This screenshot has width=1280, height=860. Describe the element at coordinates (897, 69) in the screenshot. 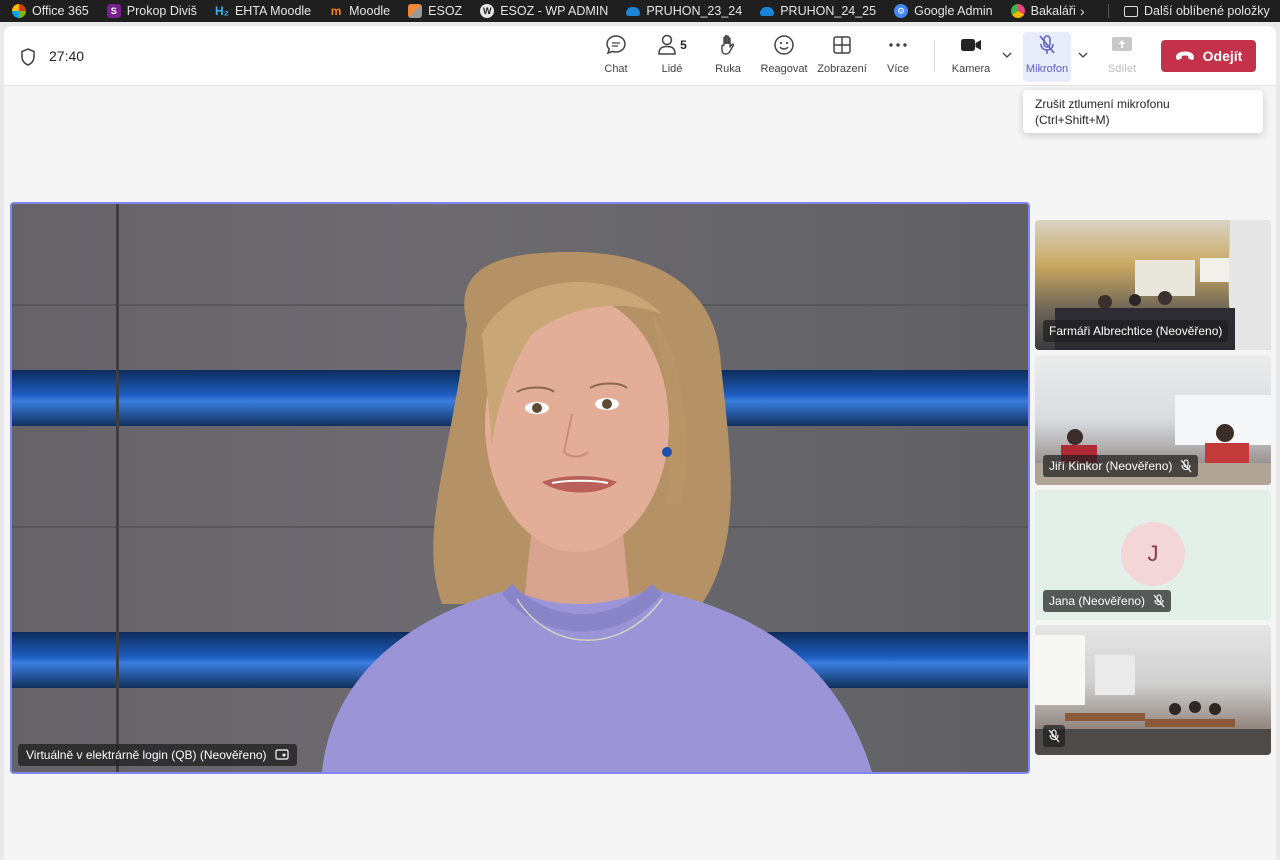

I see `more-label: Více` at that location.